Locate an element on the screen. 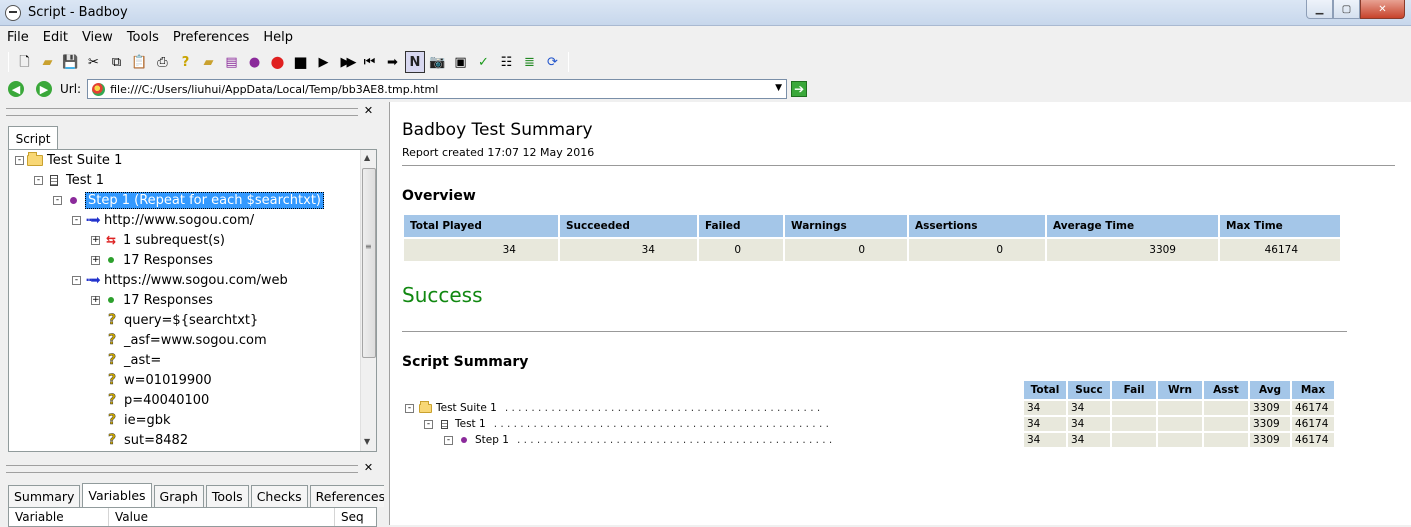 The width and height of the screenshot is (1411, 527). menu-preferences: Preferences is located at coordinates (211, 37).